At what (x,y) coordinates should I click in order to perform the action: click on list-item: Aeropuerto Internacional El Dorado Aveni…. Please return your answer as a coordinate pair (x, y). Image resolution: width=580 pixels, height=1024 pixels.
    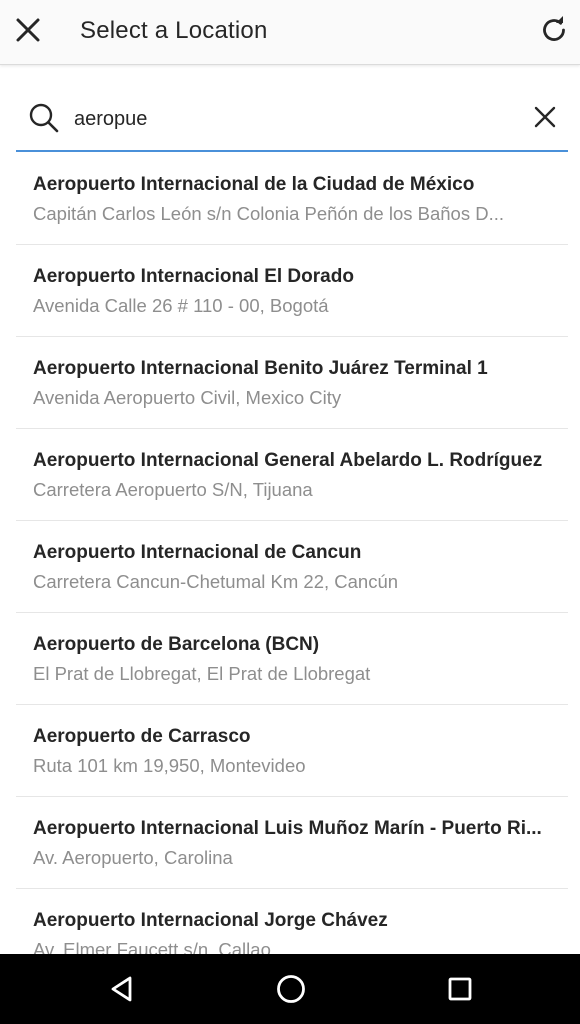
    Looking at the image, I should click on (292, 291).